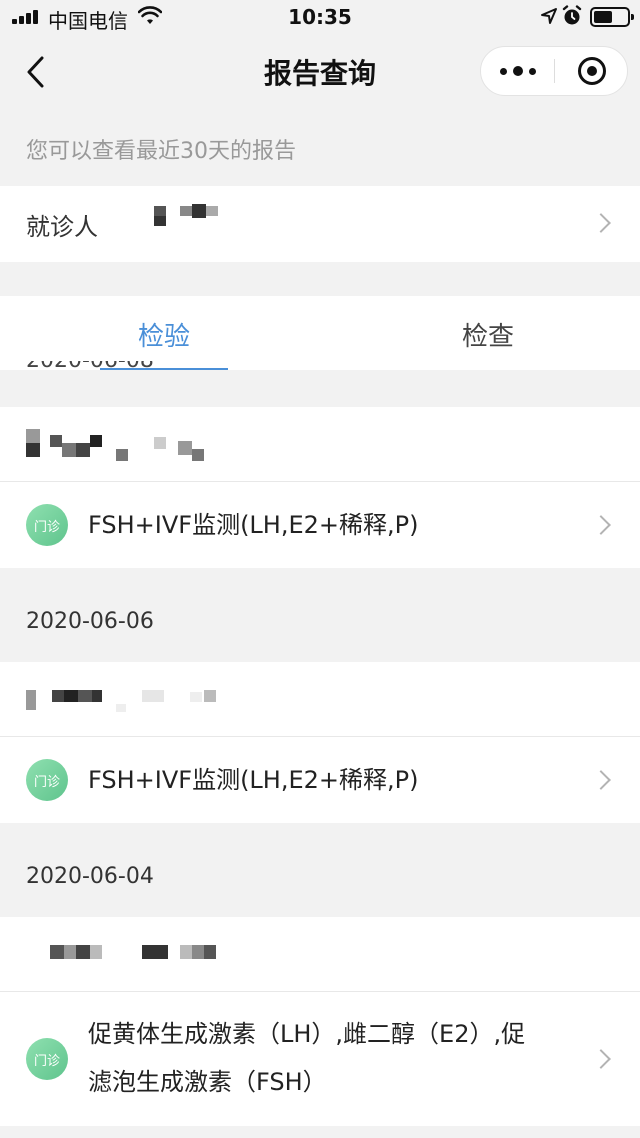 Image resolution: width=640 pixels, height=1138 pixels. I want to click on capsule-divider, so click(554, 71).